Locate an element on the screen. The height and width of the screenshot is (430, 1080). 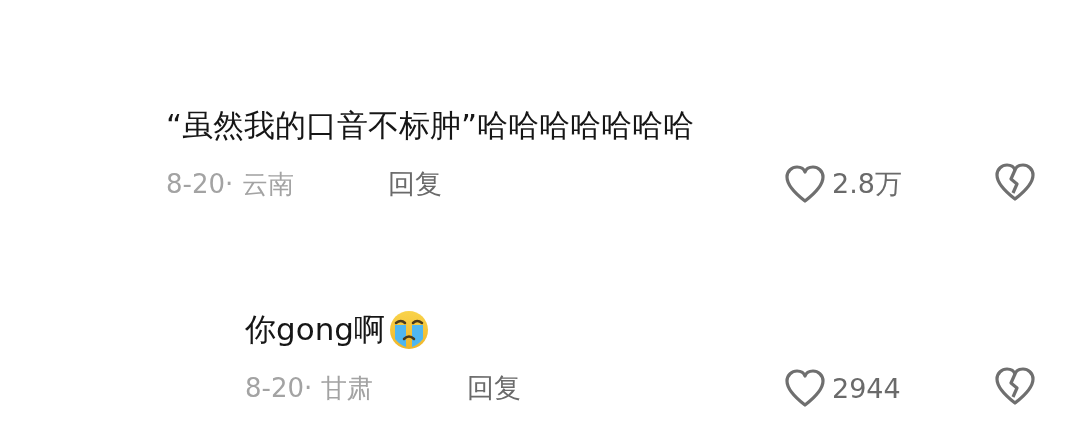
crying-face-icon is located at coordinates (409, 330).